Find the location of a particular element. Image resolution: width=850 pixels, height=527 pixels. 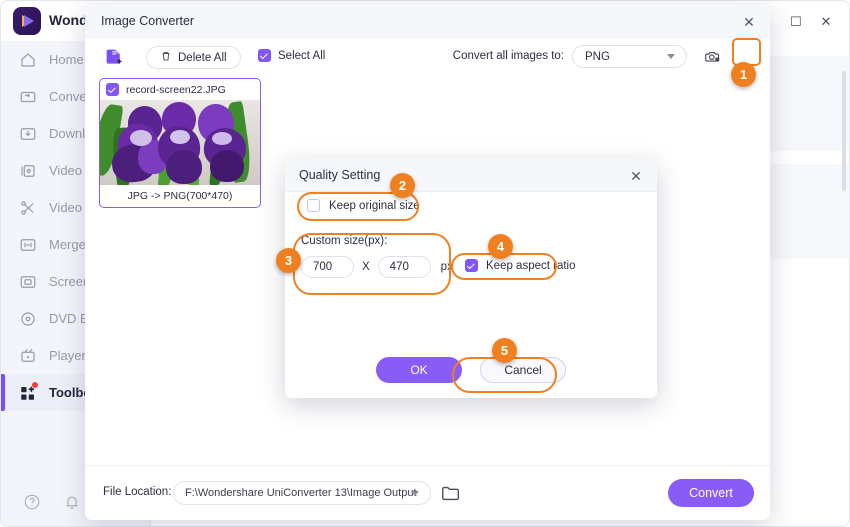

annotation-number-5: 5 is located at coordinates (504, 350).